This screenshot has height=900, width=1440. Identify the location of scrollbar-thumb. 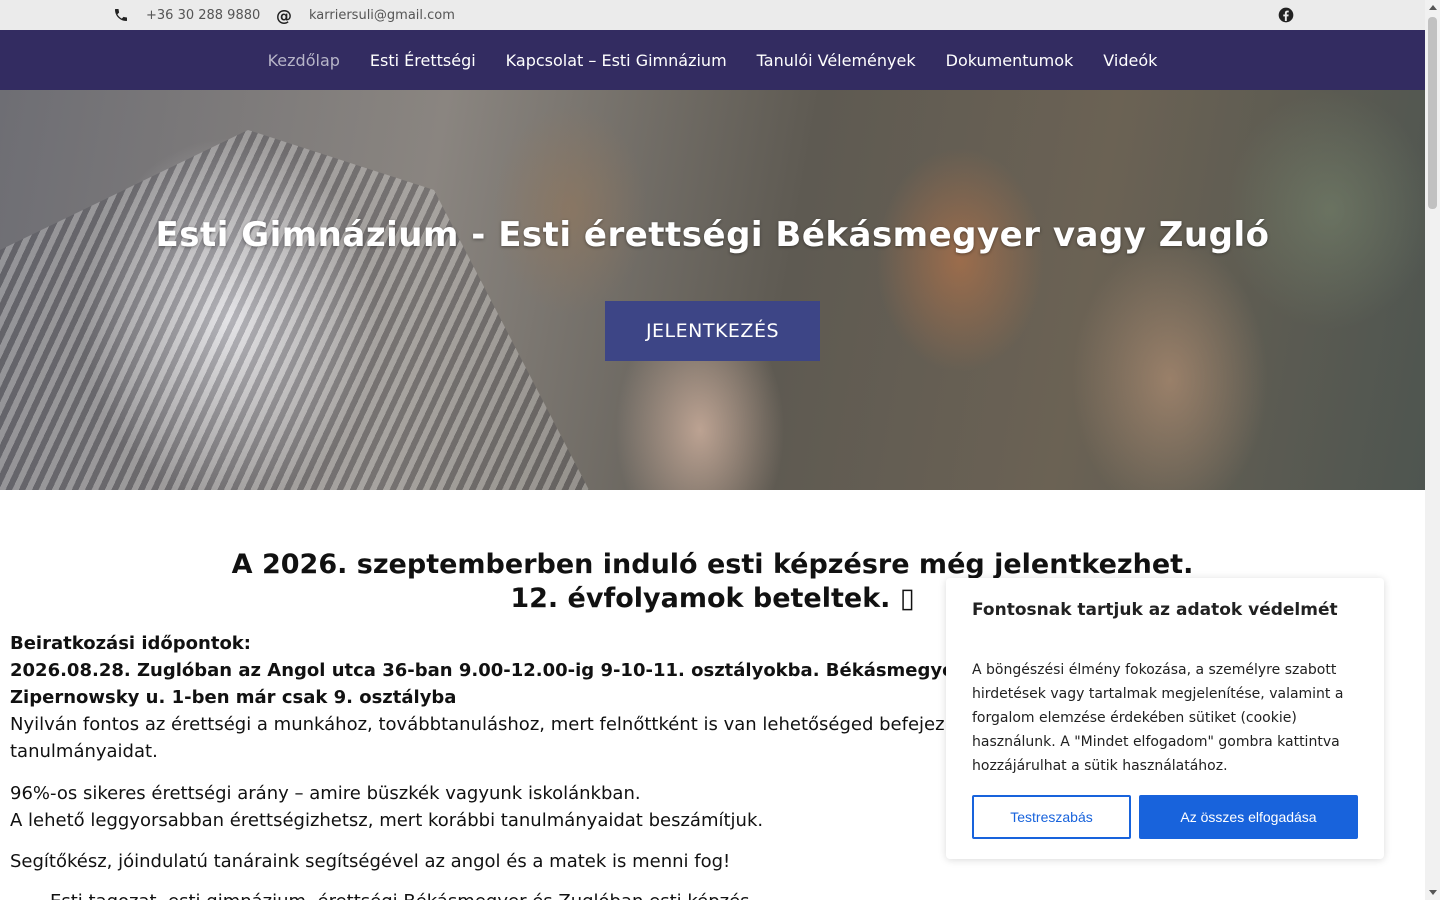
(1432, 113).